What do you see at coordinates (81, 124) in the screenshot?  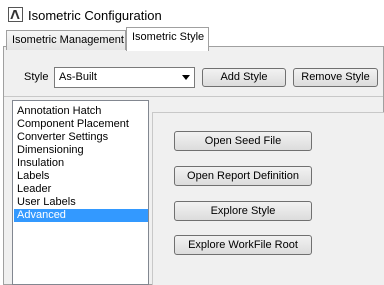 I see `list-item-component-placement: Component Placement` at bounding box center [81, 124].